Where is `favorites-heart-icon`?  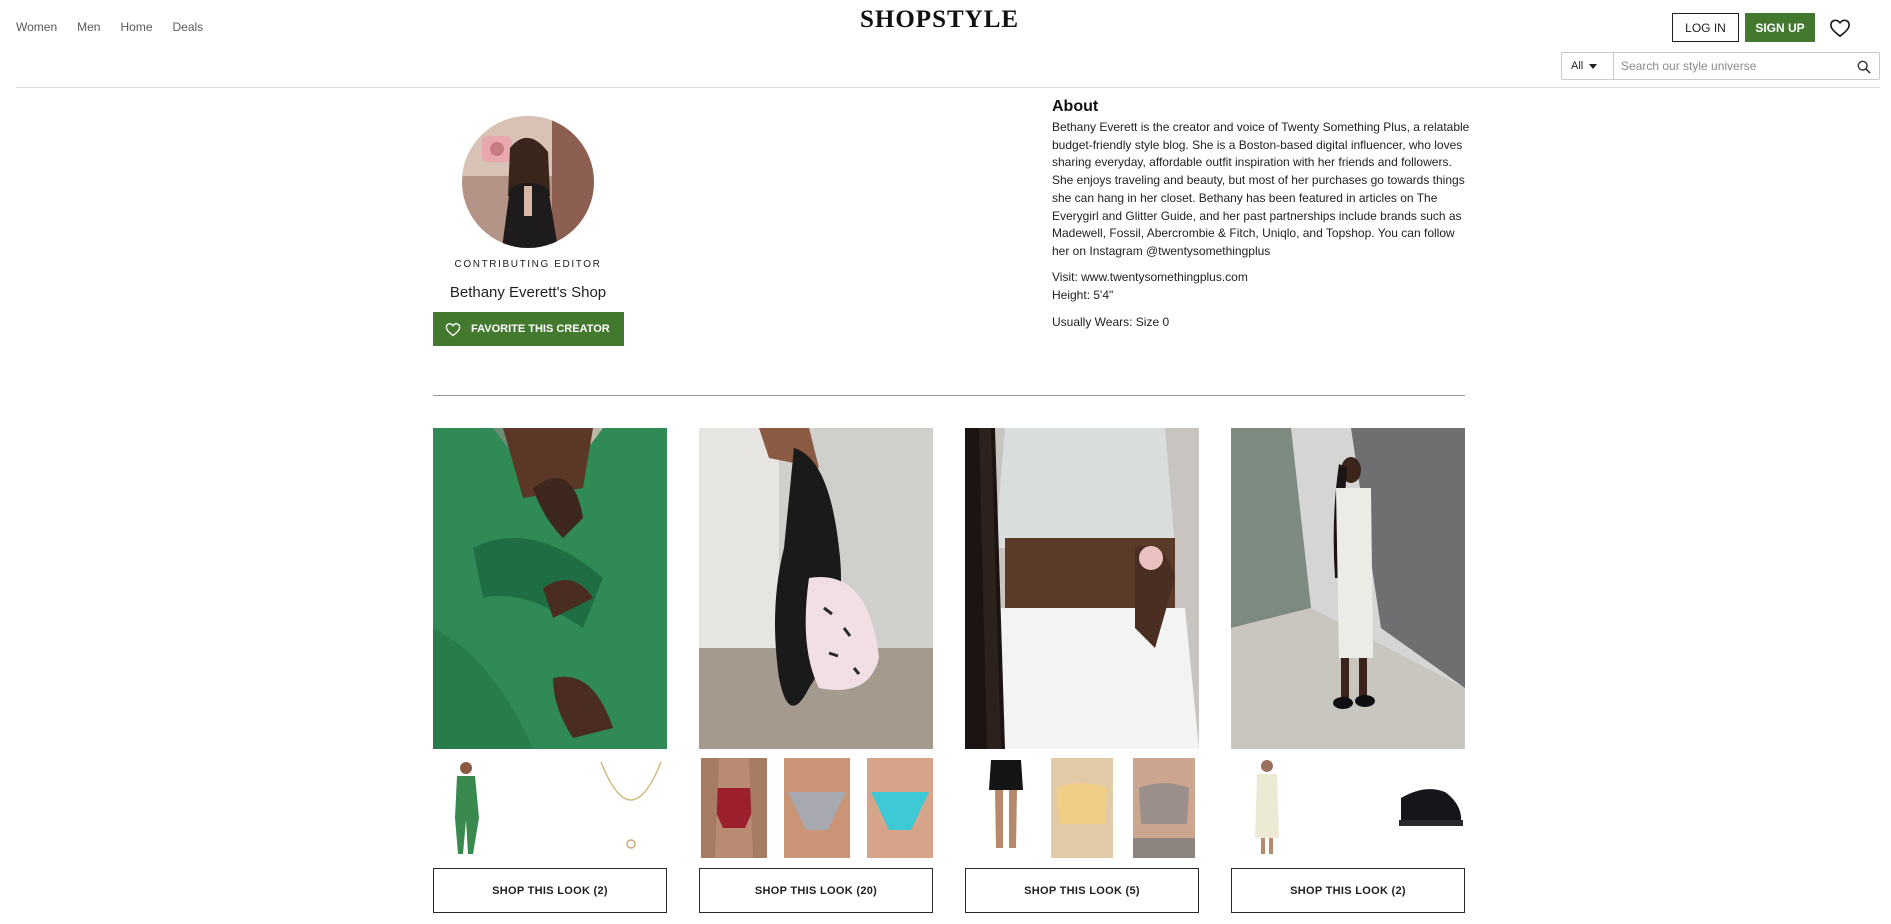 favorites-heart-icon is located at coordinates (1840, 28).